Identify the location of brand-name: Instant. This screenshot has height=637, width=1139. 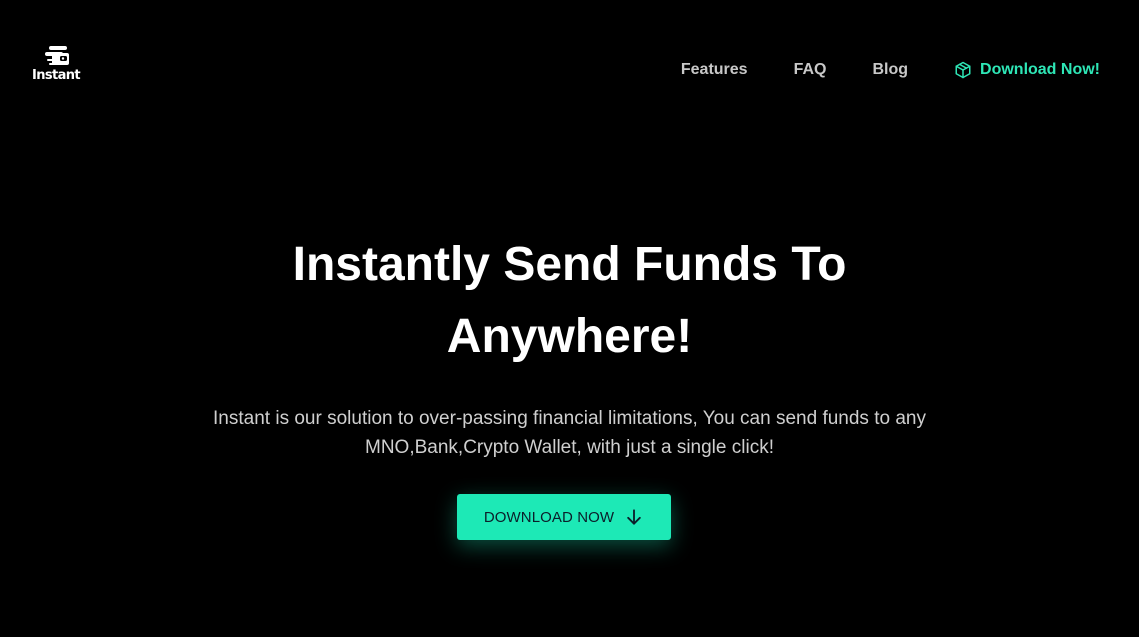
(56, 75).